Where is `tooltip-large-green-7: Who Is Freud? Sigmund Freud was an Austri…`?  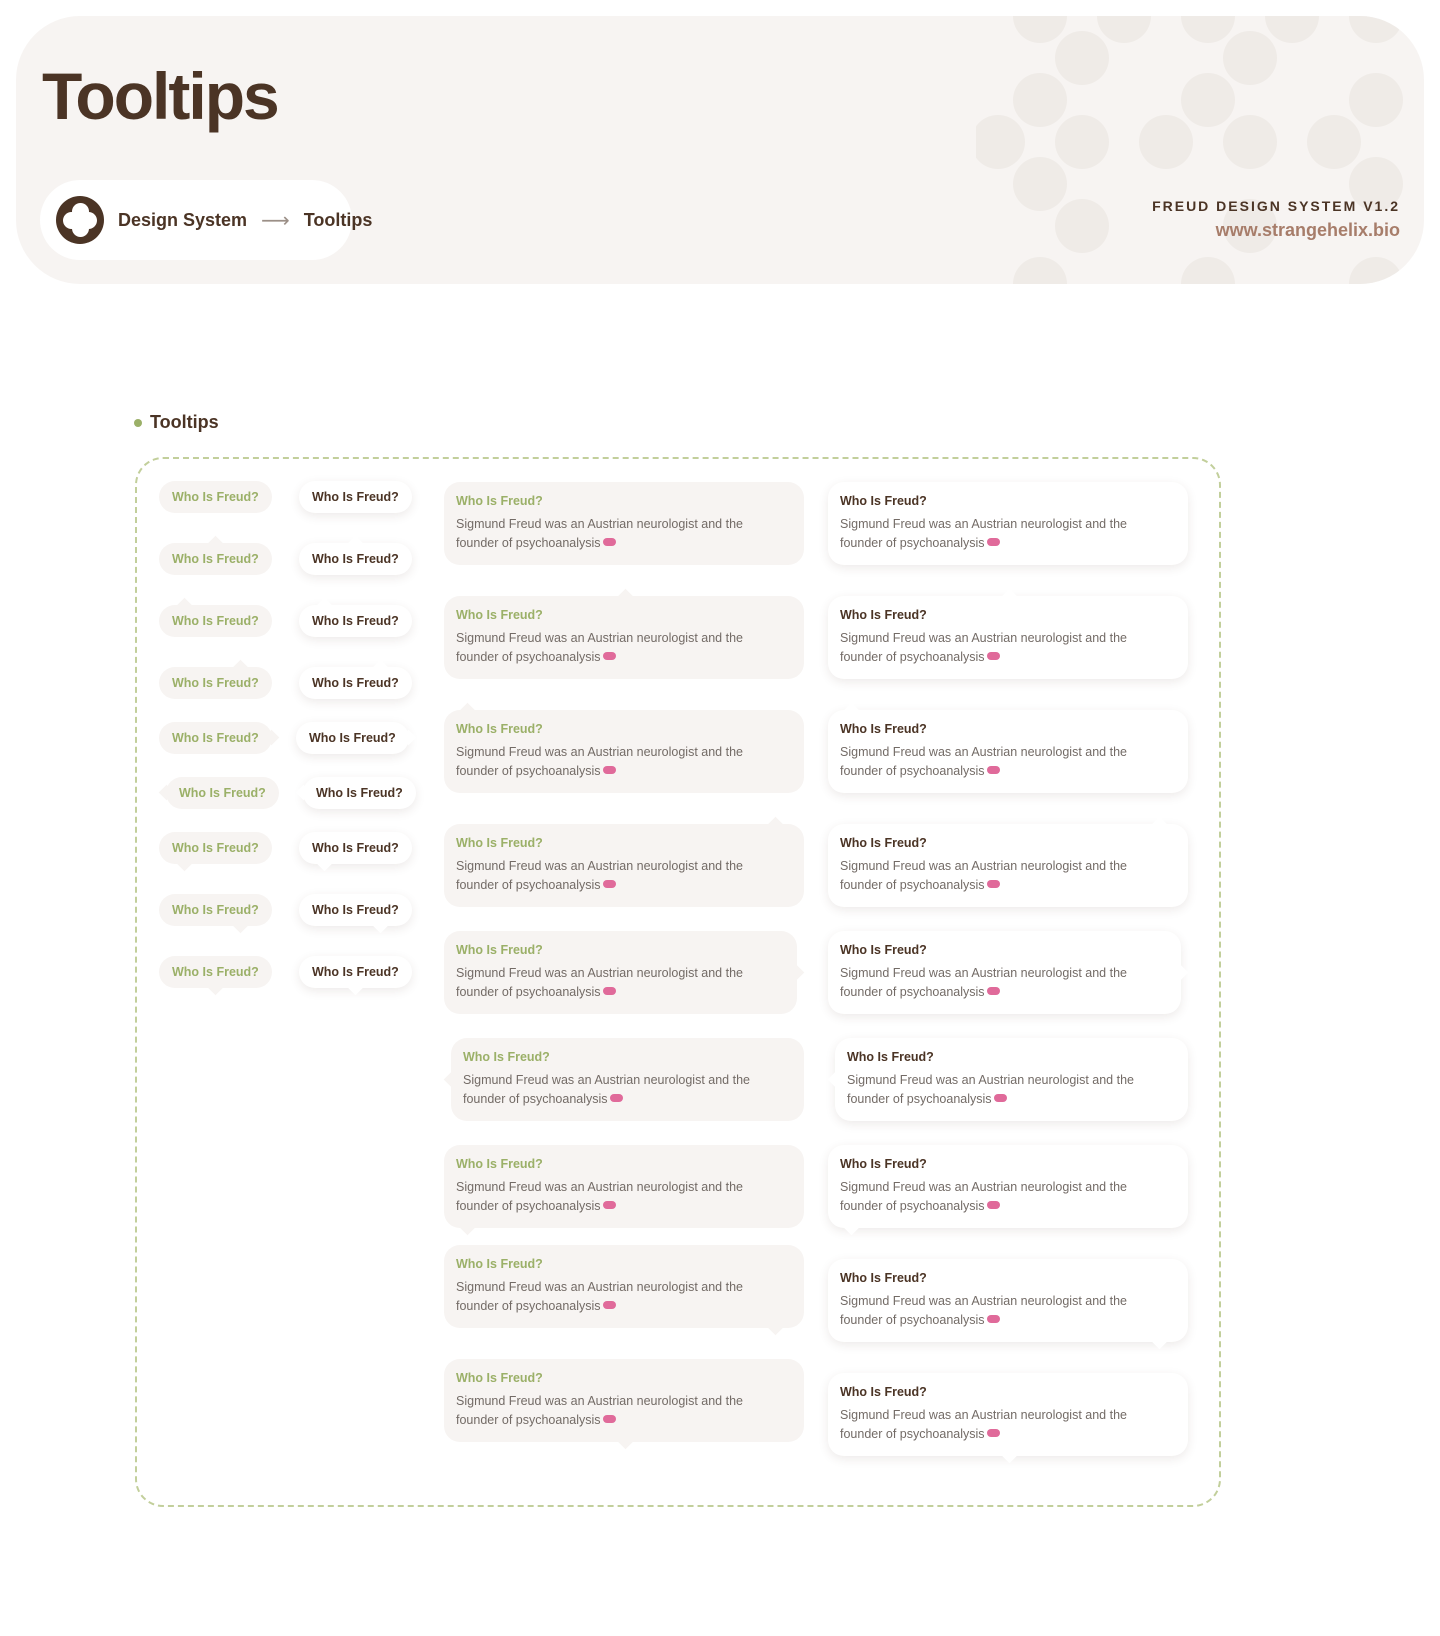 tooltip-large-green-7: Who Is Freud? Sigmund Freud was an Austri… is located at coordinates (624, 1190).